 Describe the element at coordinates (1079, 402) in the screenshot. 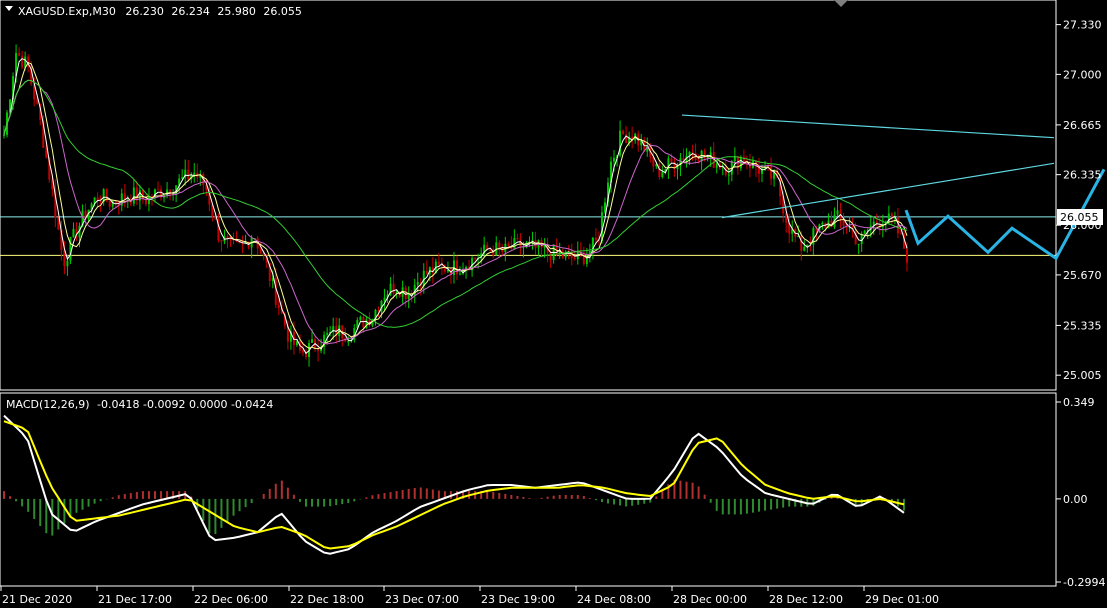

I see `macd-tick-label: 0.349` at that location.